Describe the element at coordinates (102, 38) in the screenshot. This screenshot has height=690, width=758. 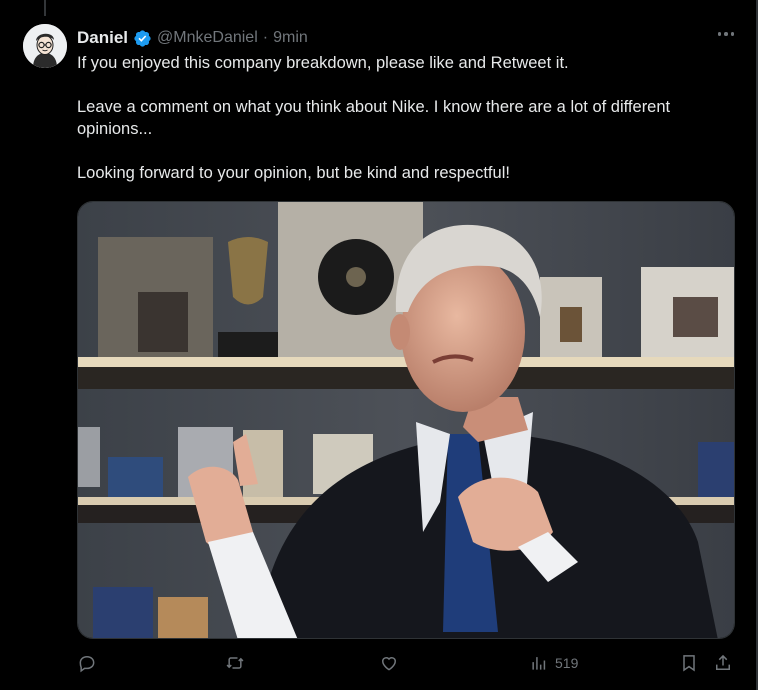
I see `author-name: Daniel` at that location.